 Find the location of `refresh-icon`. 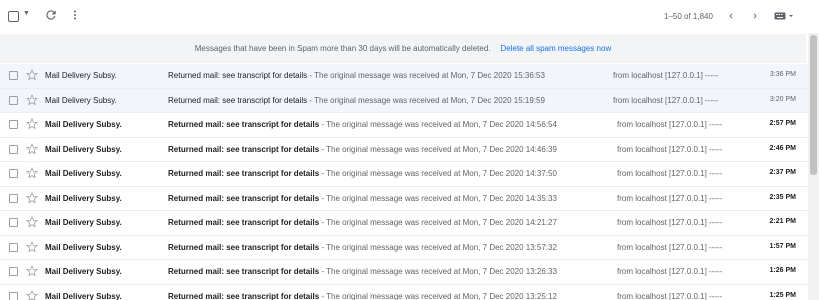

refresh-icon is located at coordinates (51, 15).